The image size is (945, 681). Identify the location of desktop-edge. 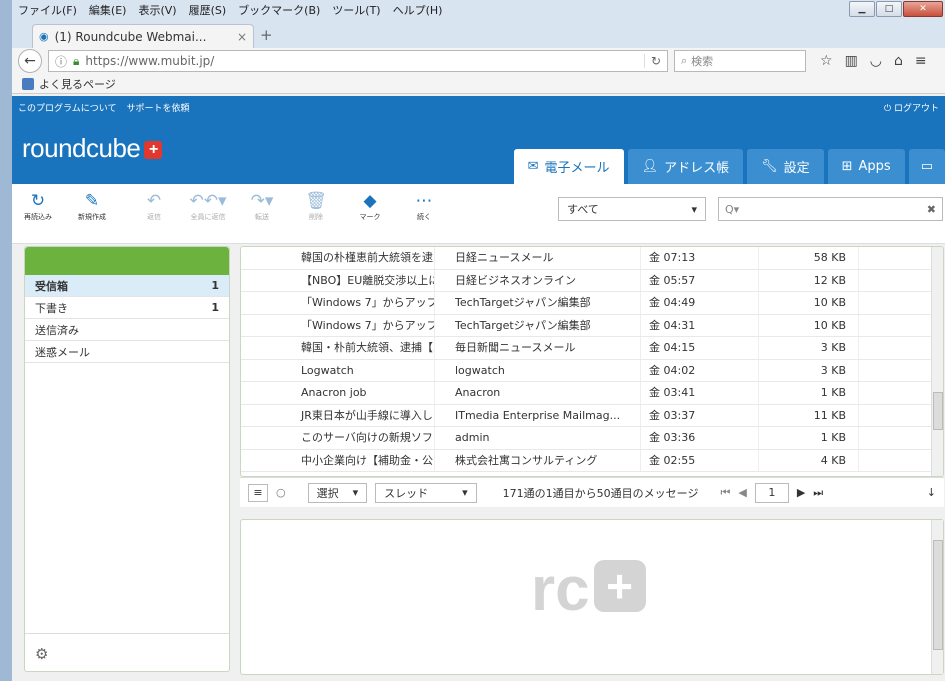
(6, 340).